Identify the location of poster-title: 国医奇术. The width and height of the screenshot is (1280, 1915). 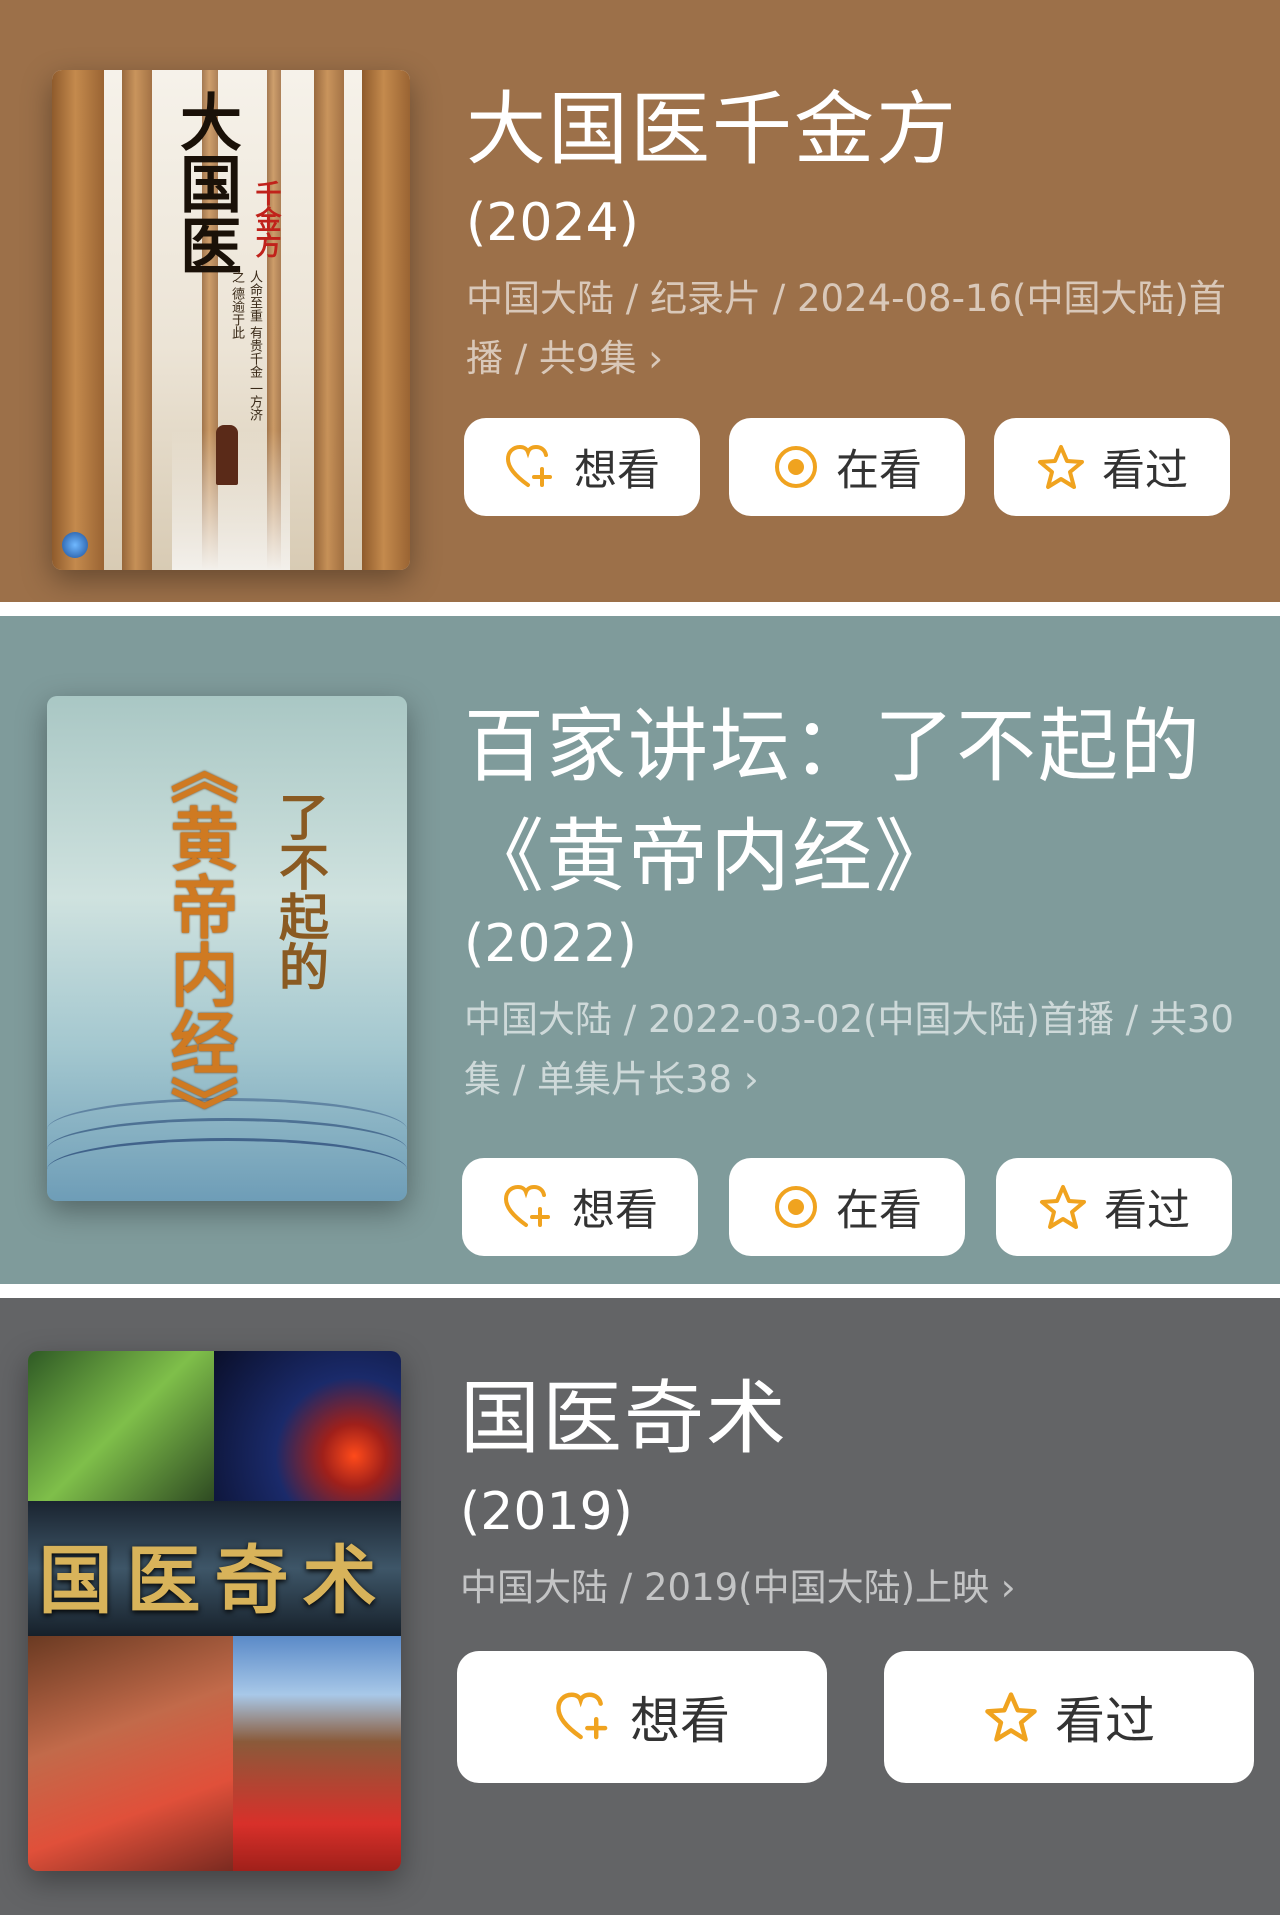
(214, 1581).